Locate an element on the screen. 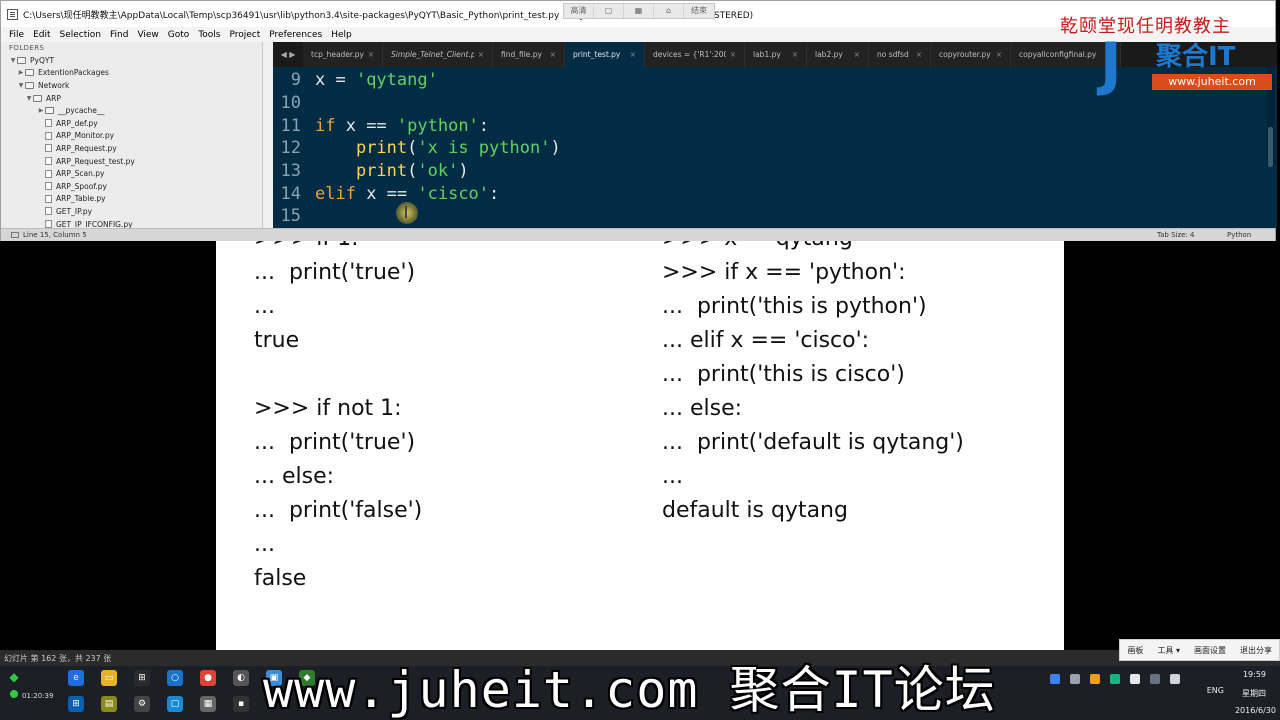 The image size is (1280, 720). app-icon: ▦ is located at coordinates (208, 704).